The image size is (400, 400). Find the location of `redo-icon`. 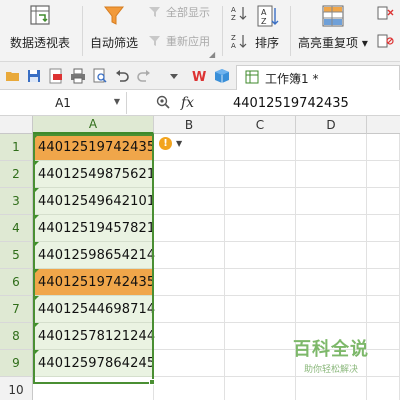

redo-icon is located at coordinates (144, 76).